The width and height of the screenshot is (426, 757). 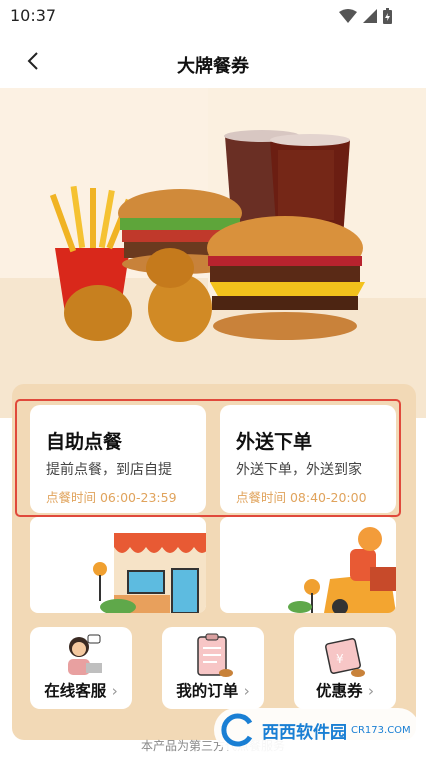 What do you see at coordinates (81, 691) in the screenshot?
I see `customer-service-label: 在线客服 ›` at bounding box center [81, 691].